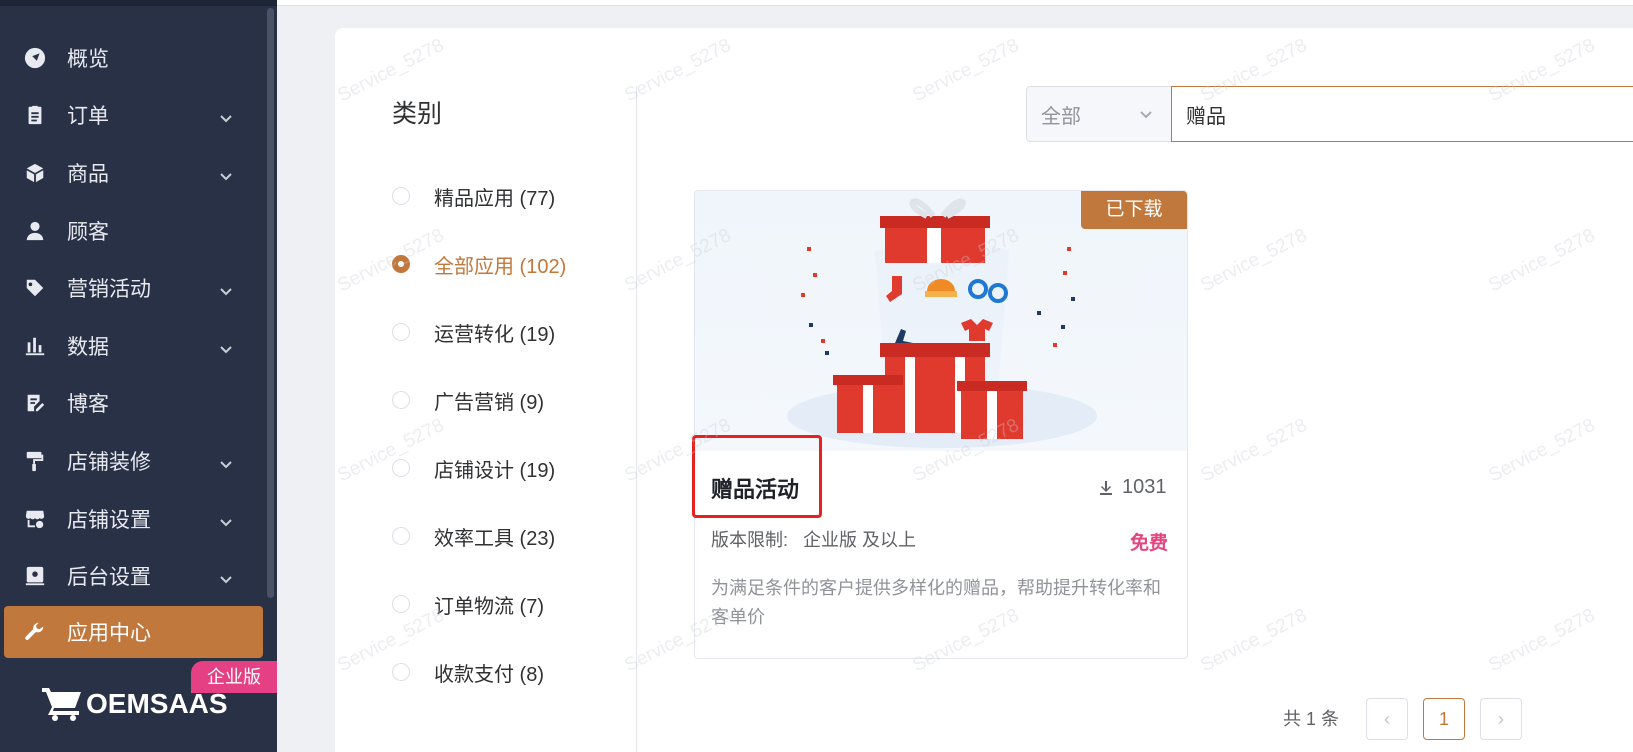 The height and width of the screenshot is (752, 1633). Describe the element at coordinates (1099, 114) in the screenshot. I see `search-scope-select: 全部` at that location.